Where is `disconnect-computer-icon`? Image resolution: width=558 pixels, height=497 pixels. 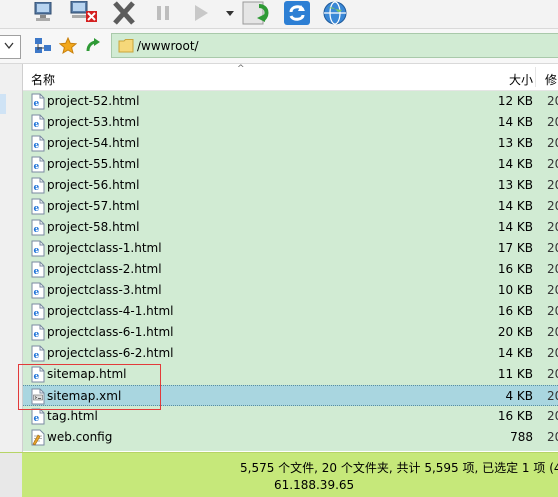
disconnect-computer-icon is located at coordinates (84, 13).